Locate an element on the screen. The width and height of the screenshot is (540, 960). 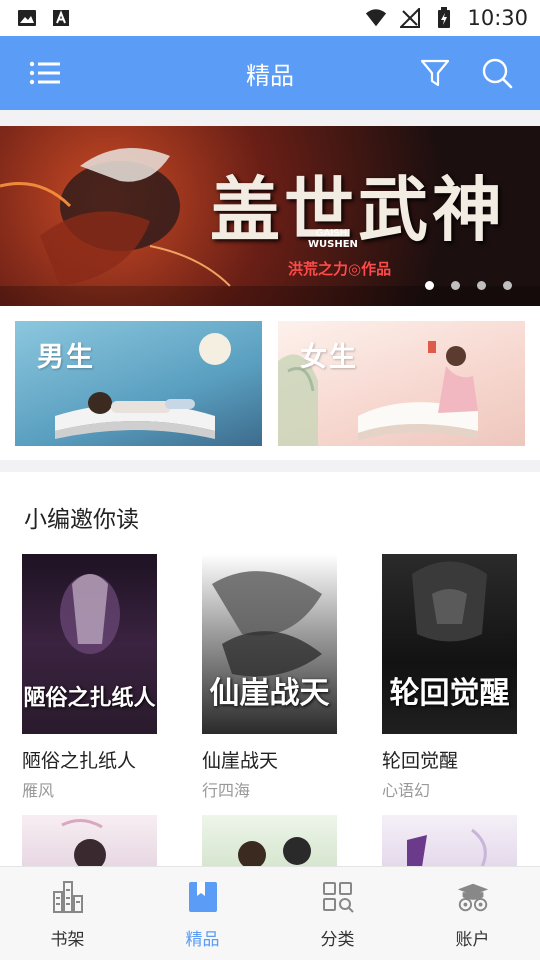
status-time: 10:30 is located at coordinates (497, 18).